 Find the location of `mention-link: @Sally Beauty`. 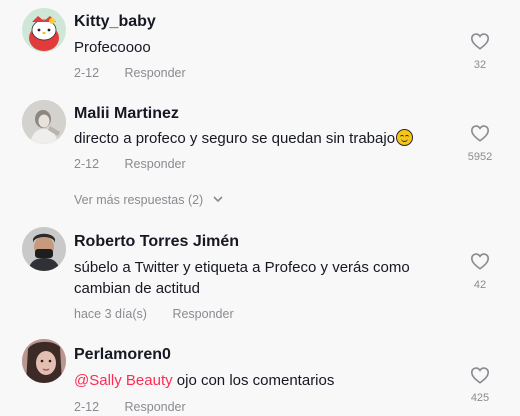

mention-link: @Sally Beauty is located at coordinates (123, 380).